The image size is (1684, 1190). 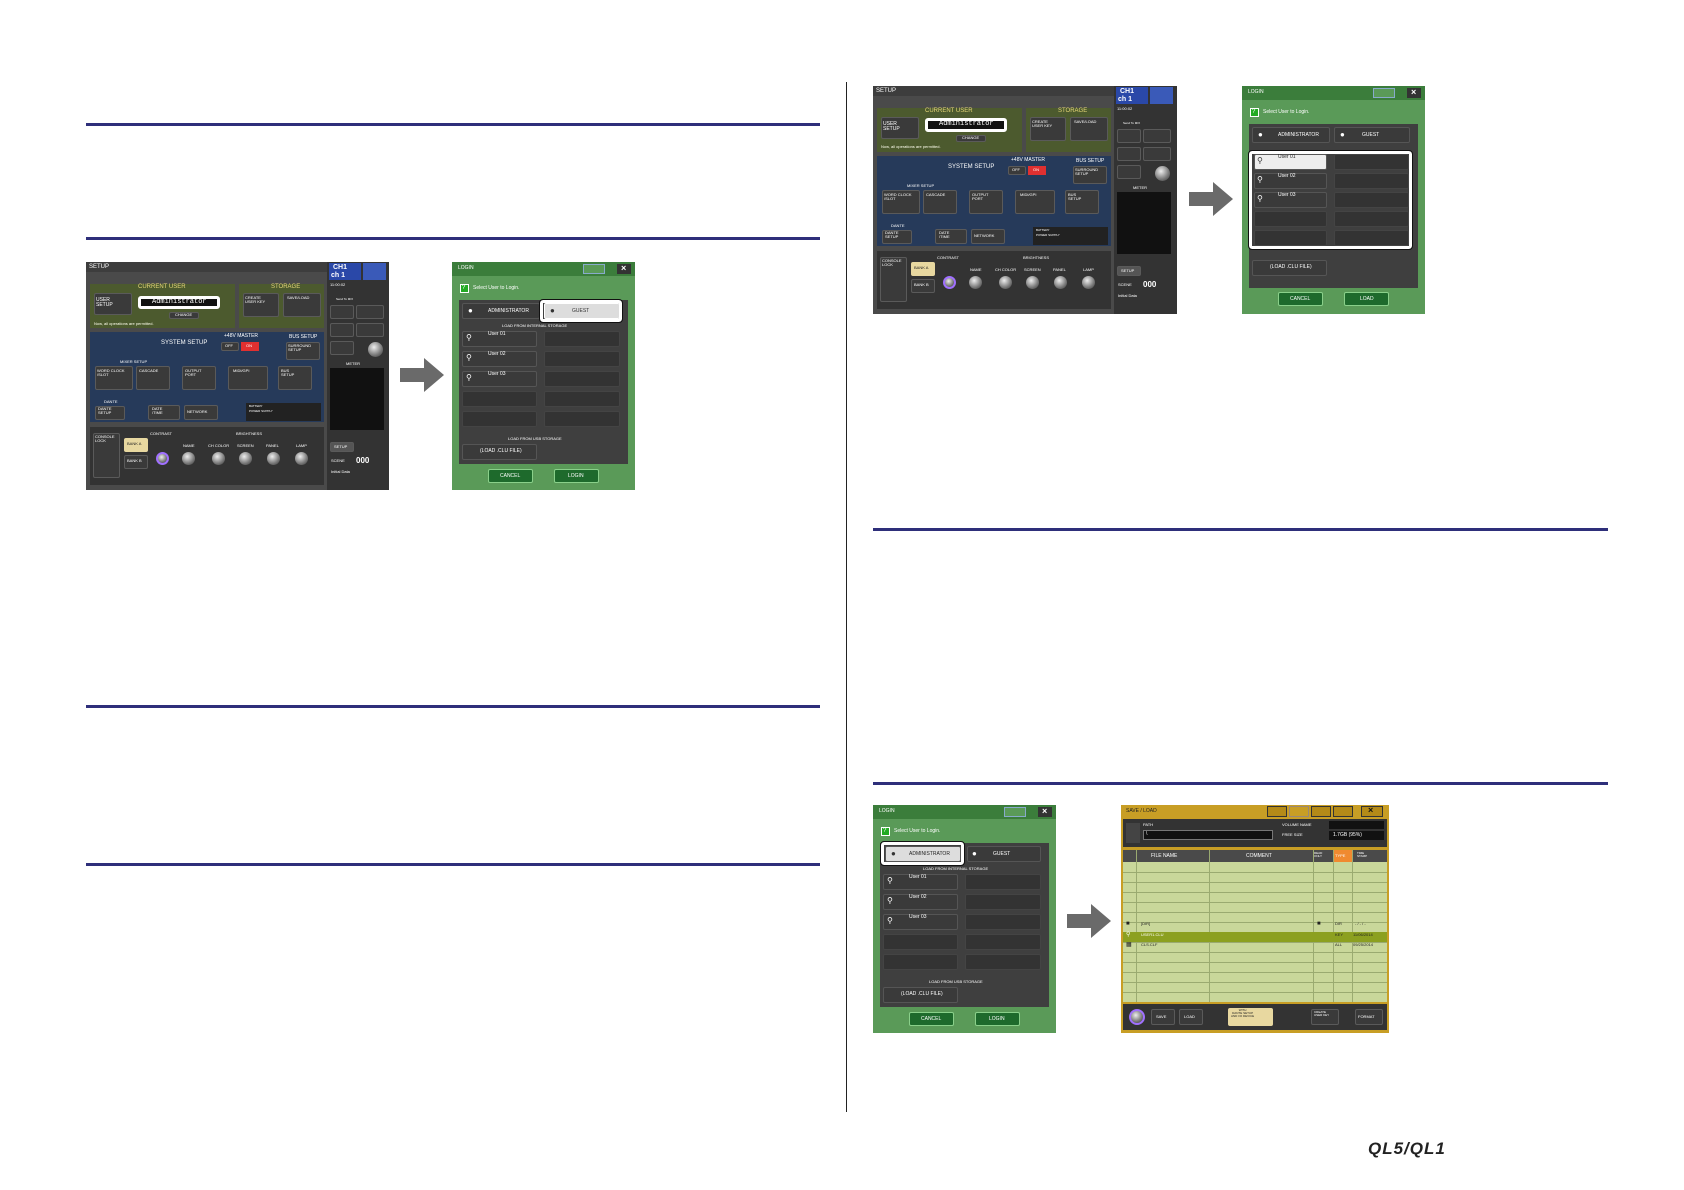 What do you see at coordinates (898, 225) in the screenshot?
I see `dante-label: DANTE` at bounding box center [898, 225].